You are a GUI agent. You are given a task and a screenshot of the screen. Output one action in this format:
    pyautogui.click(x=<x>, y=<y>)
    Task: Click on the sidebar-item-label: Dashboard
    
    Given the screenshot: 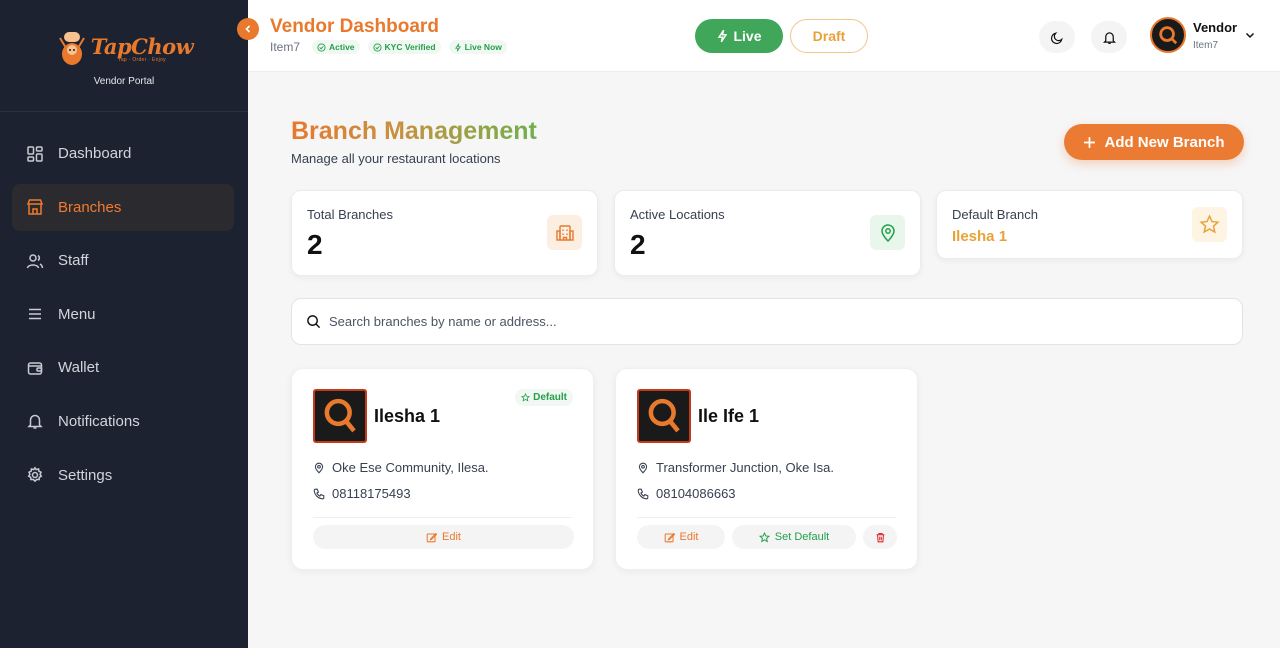 What is the action you would take?
    pyautogui.click(x=95, y=153)
    